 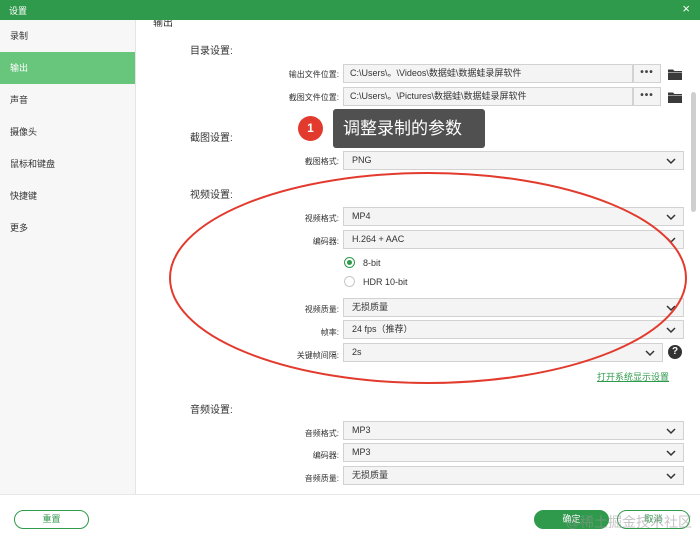 What do you see at coordinates (361, 452) in the screenshot?
I see `audio-encoder-value: MP3` at bounding box center [361, 452].